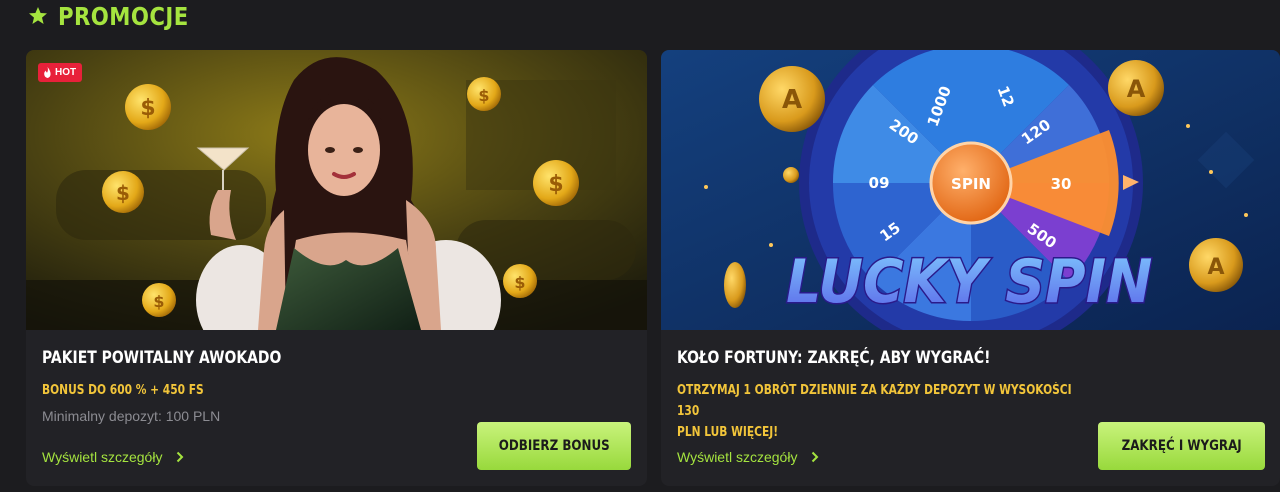 Image resolution: width=1280 pixels, height=492 pixels. Describe the element at coordinates (834, 358) in the screenshot. I see `promo-title: KOŁO FORTUNY: ZAKRĘĆ, ABY WYGRAĆ!` at that location.